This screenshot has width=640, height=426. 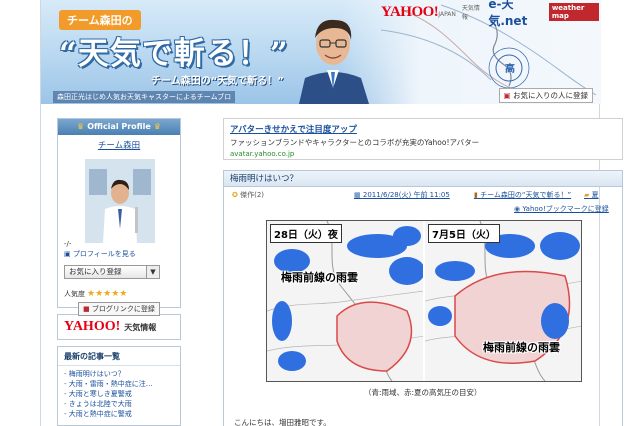 I want to click on yahoo-japan-logo: YAHOO!JAPAN, so click(x=418, y=12).